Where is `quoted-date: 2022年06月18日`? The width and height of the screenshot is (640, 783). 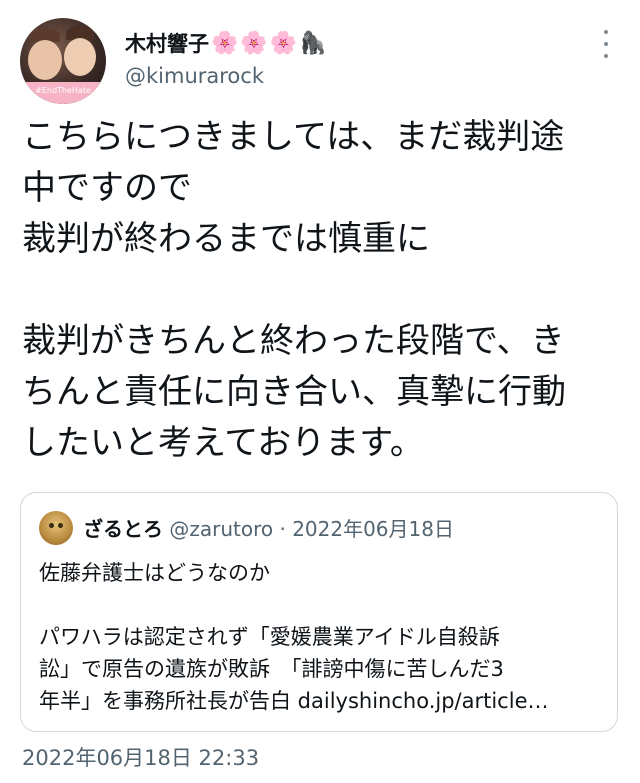
quoted-date: 2022年06月18日 is located at coordinates (373, 529).